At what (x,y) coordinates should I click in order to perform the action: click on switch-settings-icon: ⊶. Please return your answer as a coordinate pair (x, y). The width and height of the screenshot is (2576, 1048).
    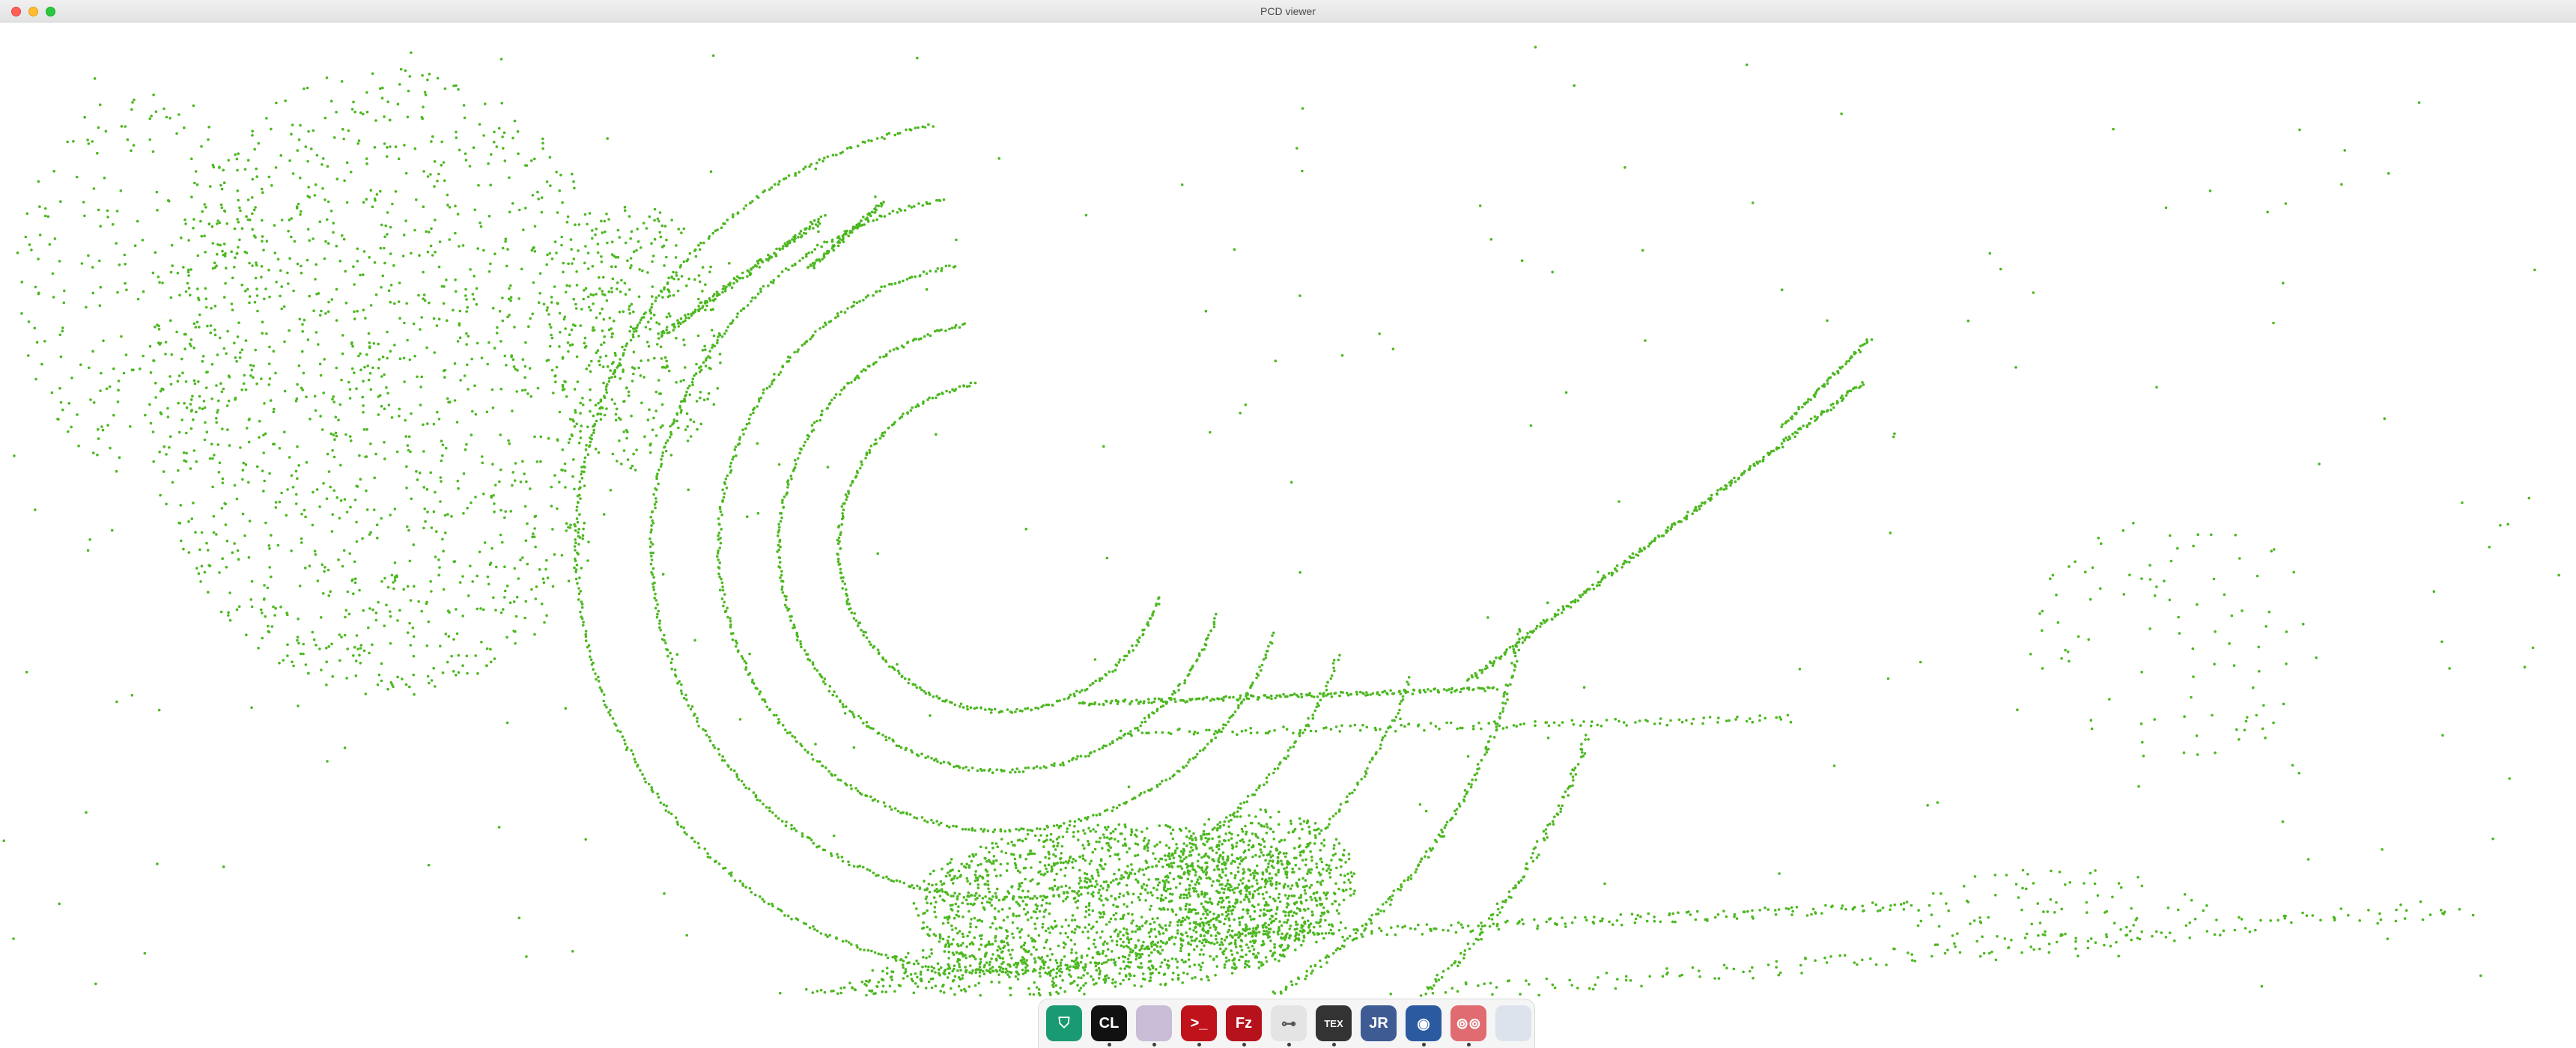
    Looking at the image, I should click on (1289, 1023).